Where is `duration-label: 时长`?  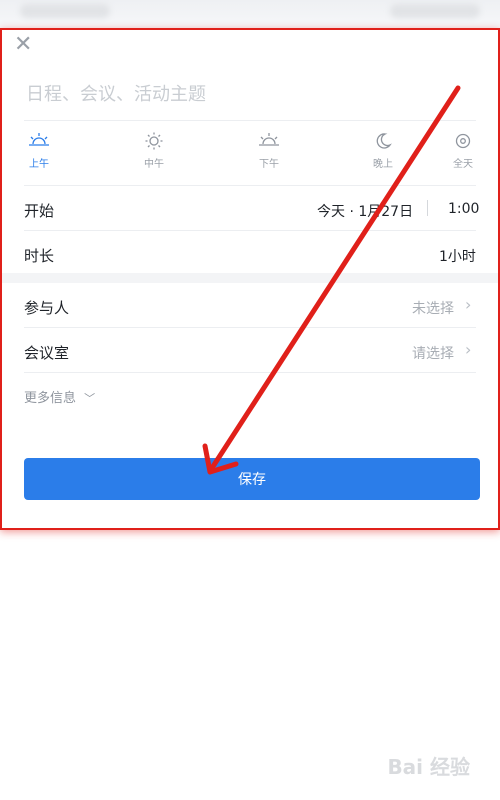
duration-label: 时长 is located at coordinates (39, 256).